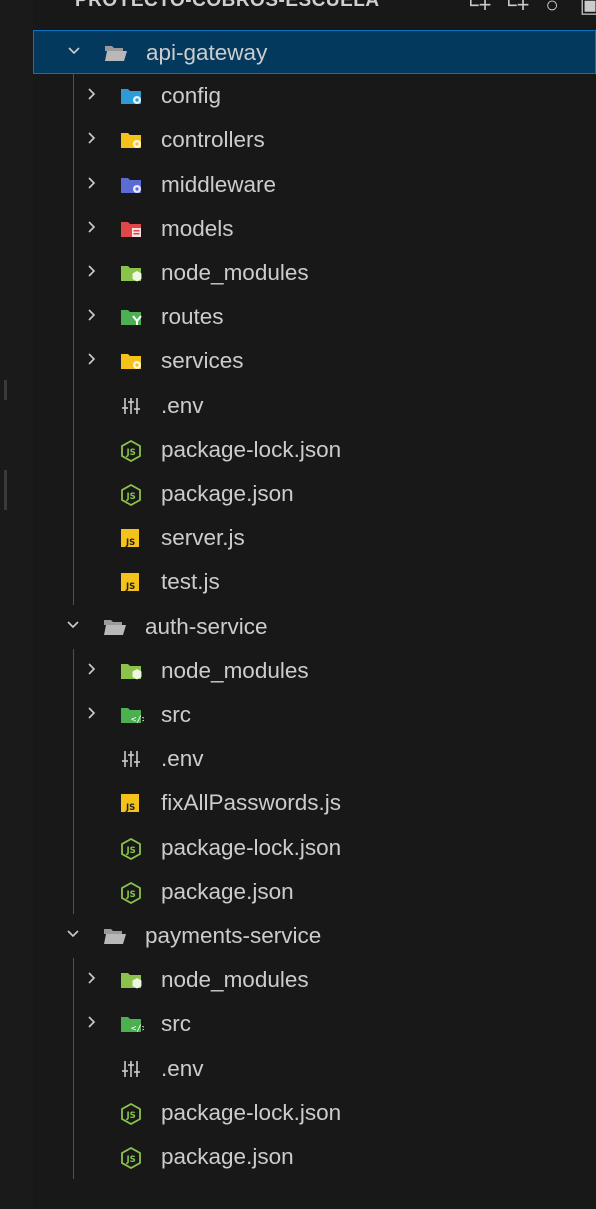 This screenshot has width=596, height=1209. Describe the element at coordinates (314, 538) in the screenshot. I see `file-item: JS server.js` at that location.